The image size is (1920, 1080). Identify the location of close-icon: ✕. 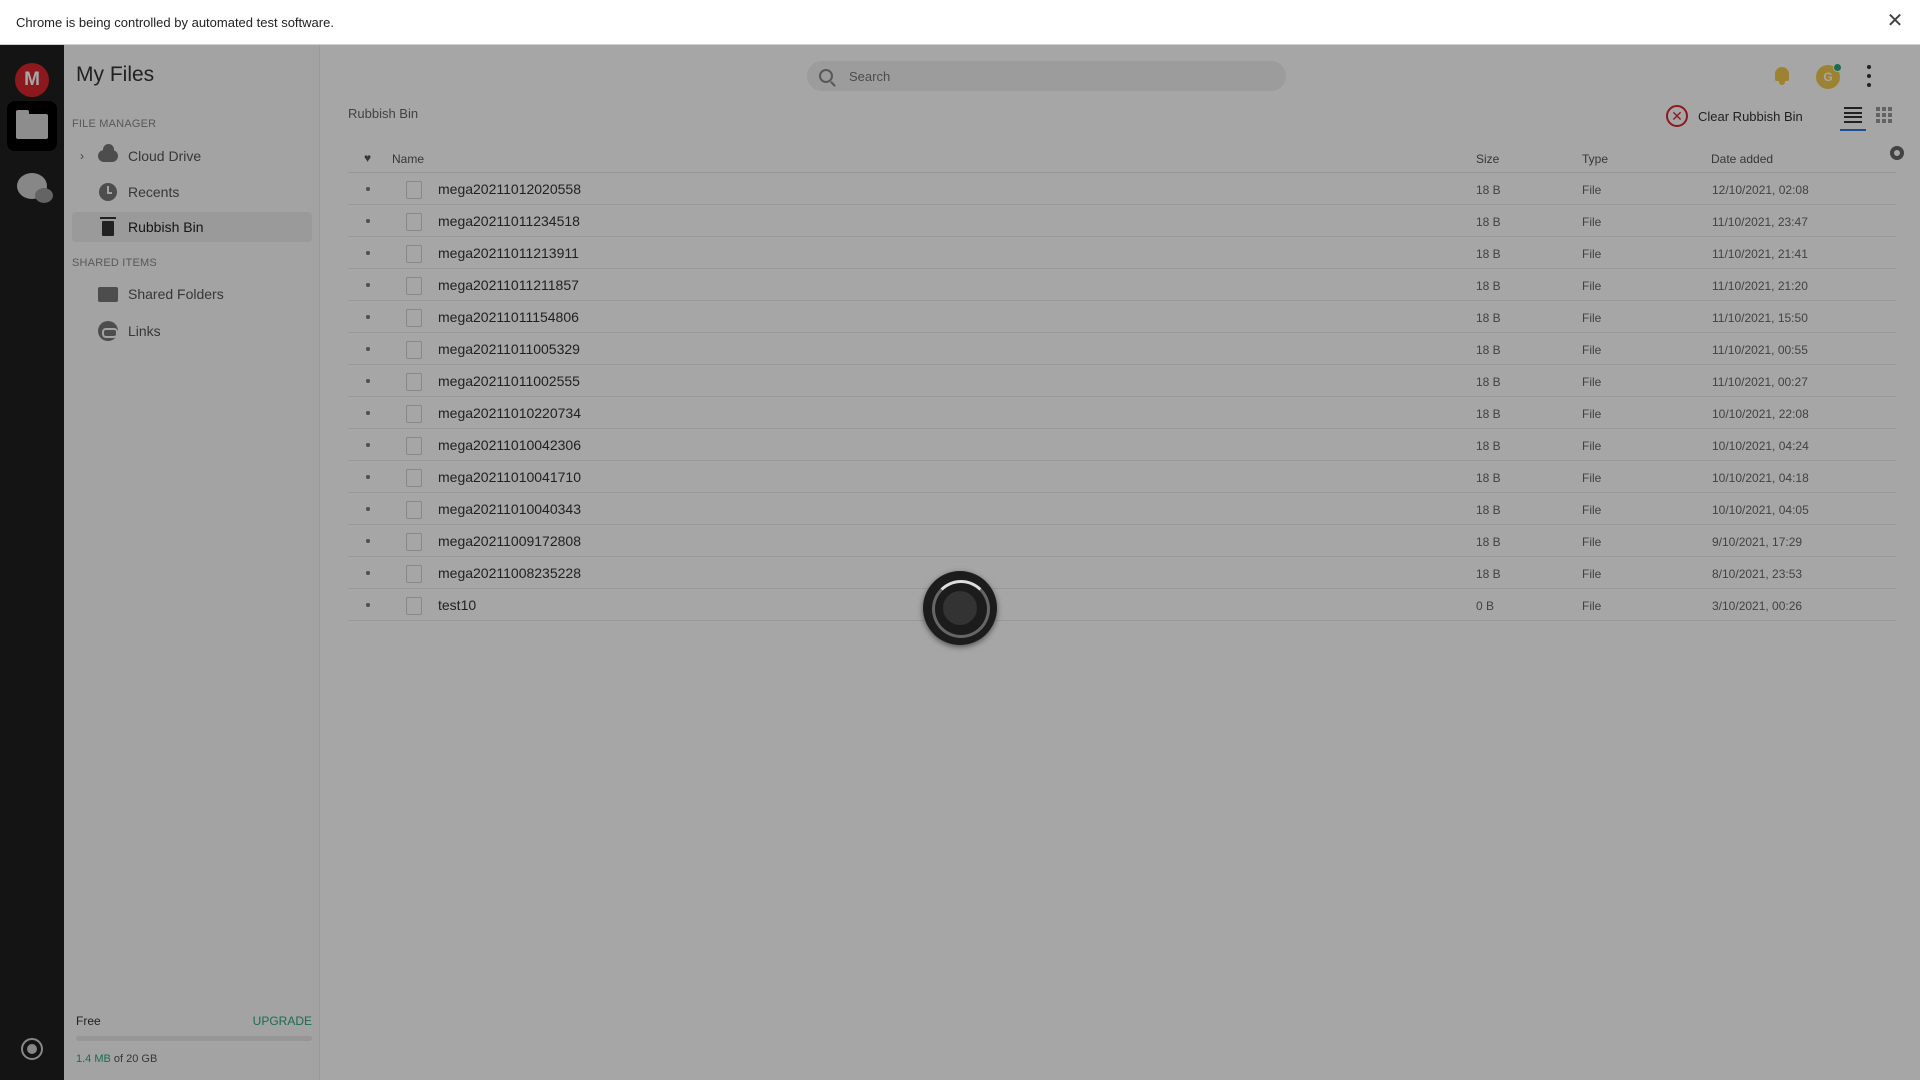
(1895, 22).